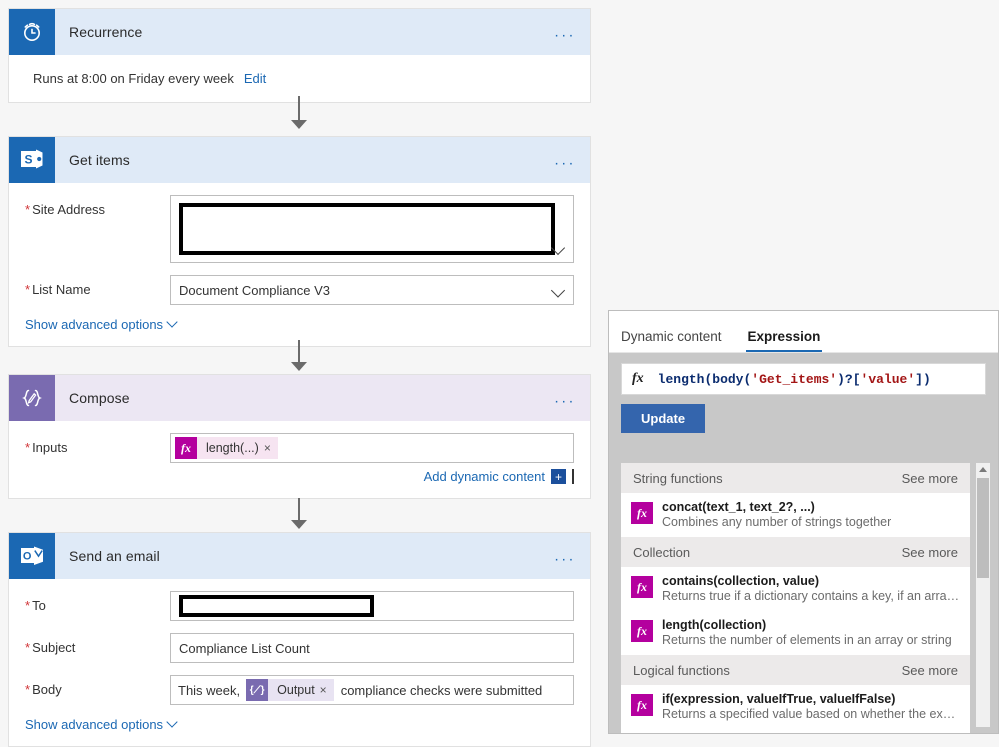 This screenshot has height=747, width=999. Describe the element at coordinates (609, 463) in the screenshot. I see `panel-callout-pointer` at that location.